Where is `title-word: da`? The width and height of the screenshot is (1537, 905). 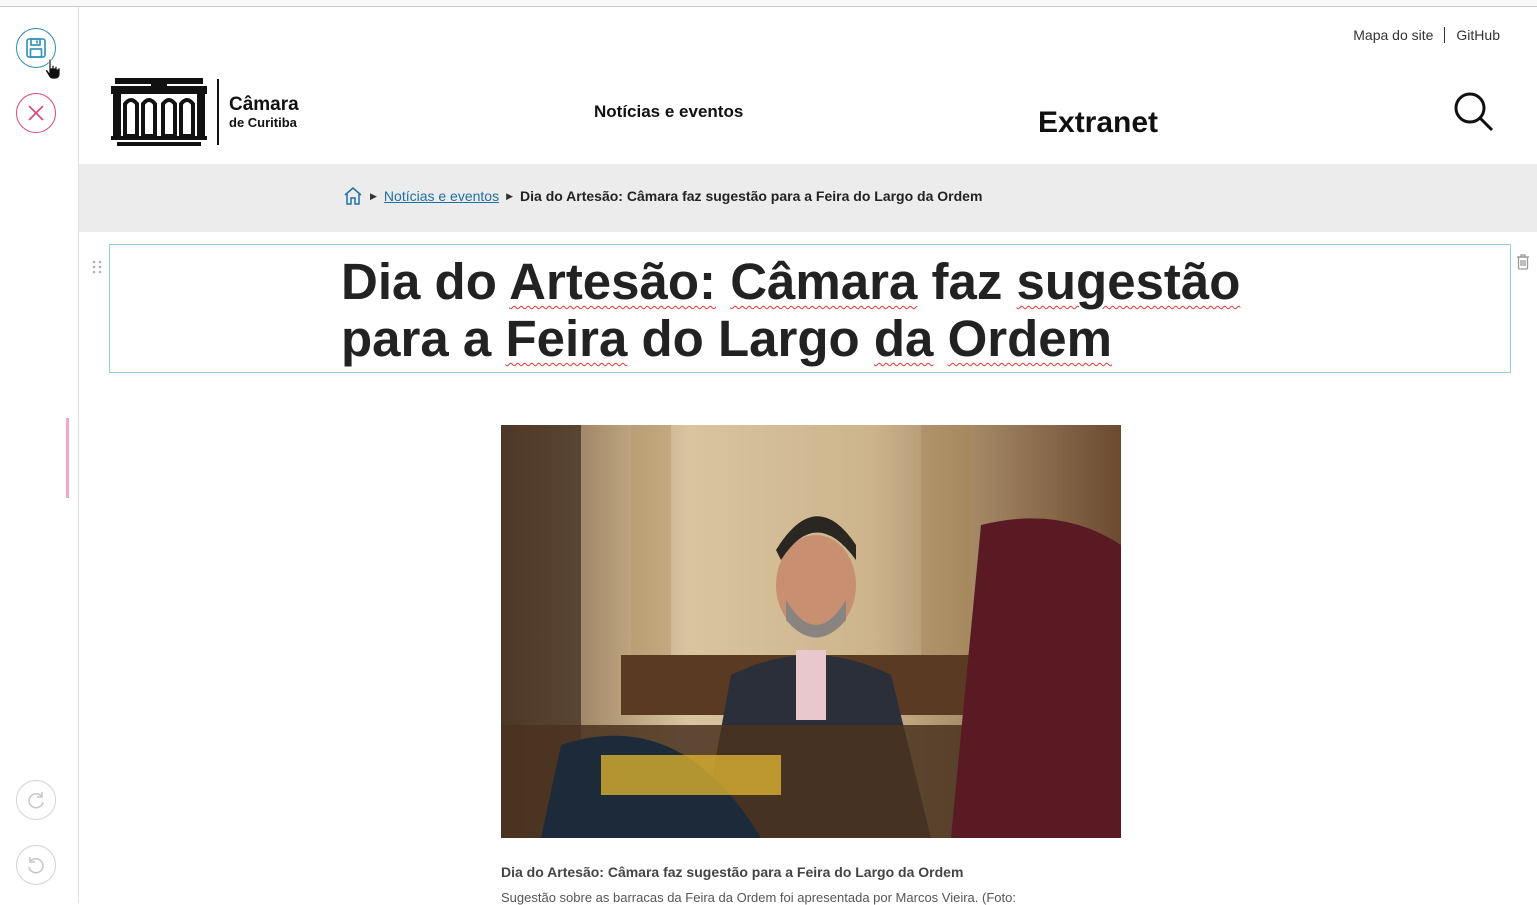 title-word: da is located at coordinates (903, 338).